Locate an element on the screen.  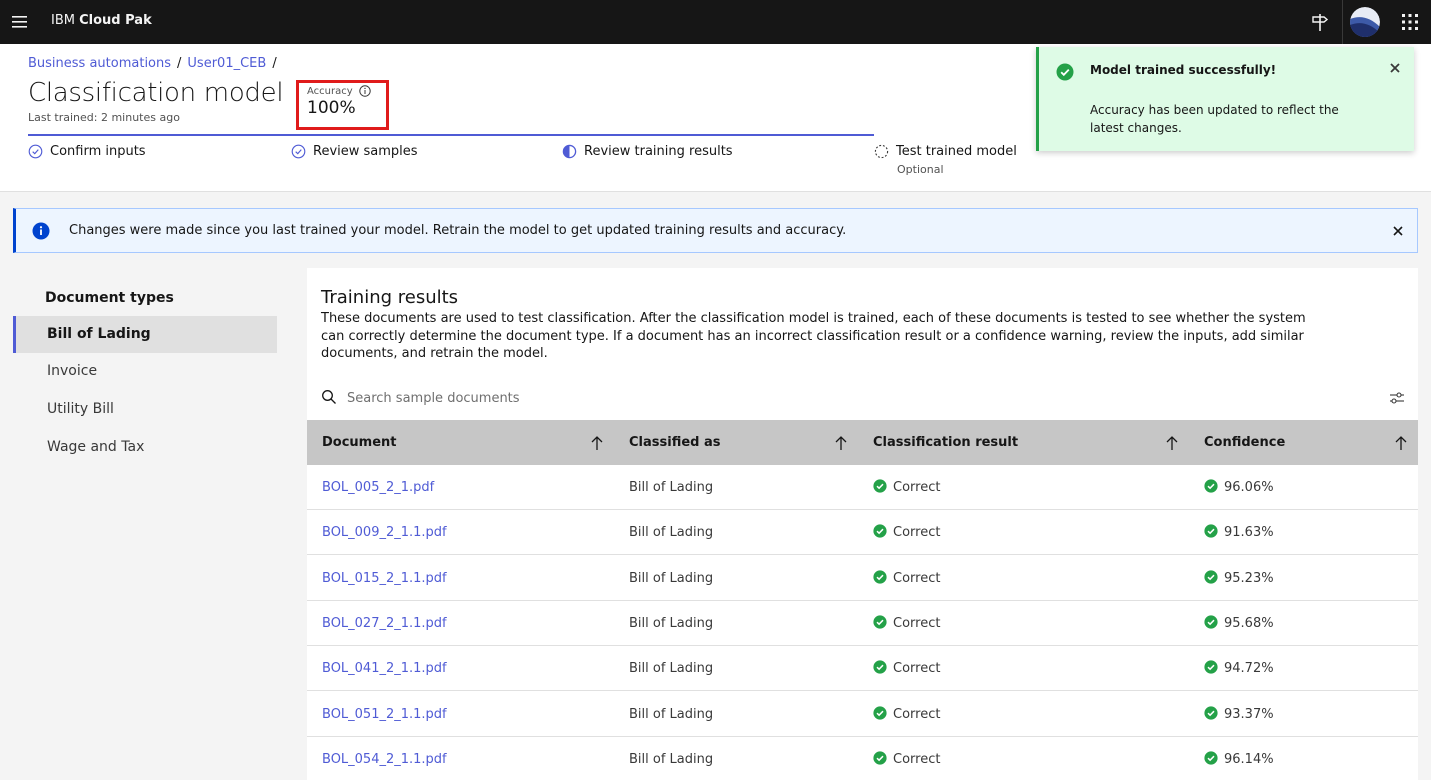
confidence-value: 95.23% is located at coordinates (1249, 578).